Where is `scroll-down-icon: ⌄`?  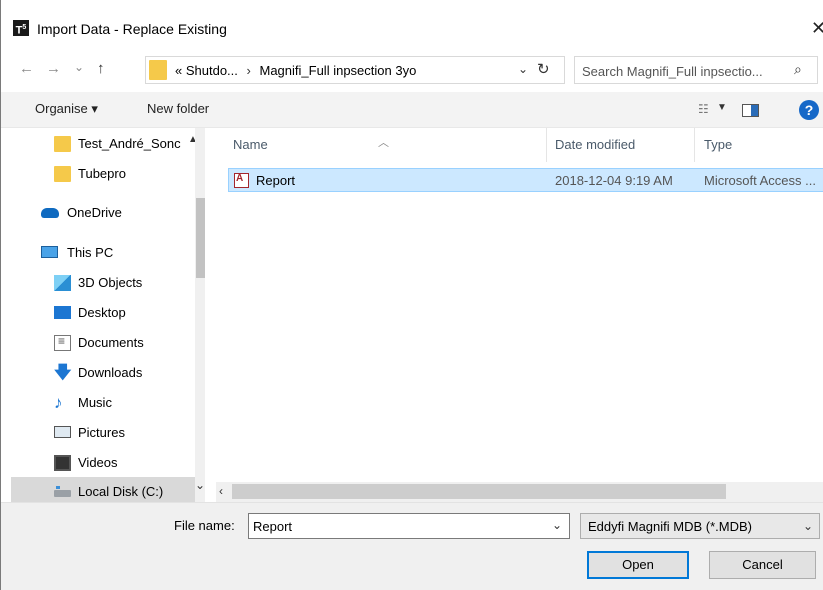 scroll-down-icon: ⌄ is located at coordinates (200, 485).